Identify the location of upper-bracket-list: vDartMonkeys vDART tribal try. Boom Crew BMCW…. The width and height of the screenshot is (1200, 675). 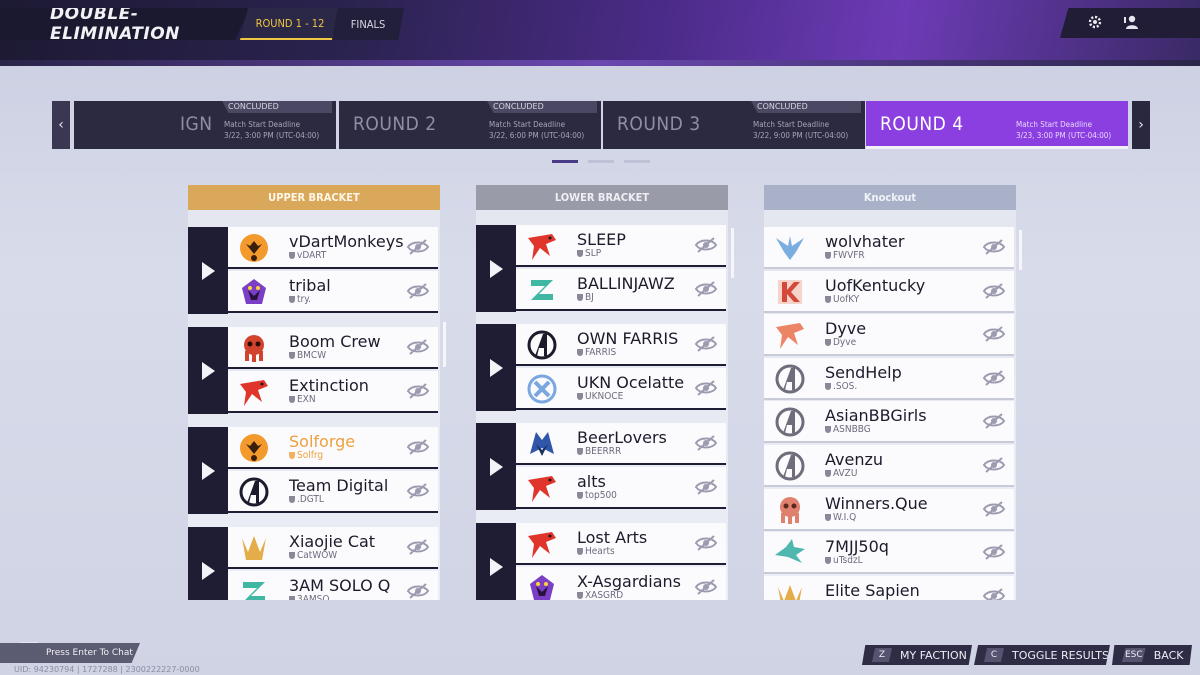
(314, 405).